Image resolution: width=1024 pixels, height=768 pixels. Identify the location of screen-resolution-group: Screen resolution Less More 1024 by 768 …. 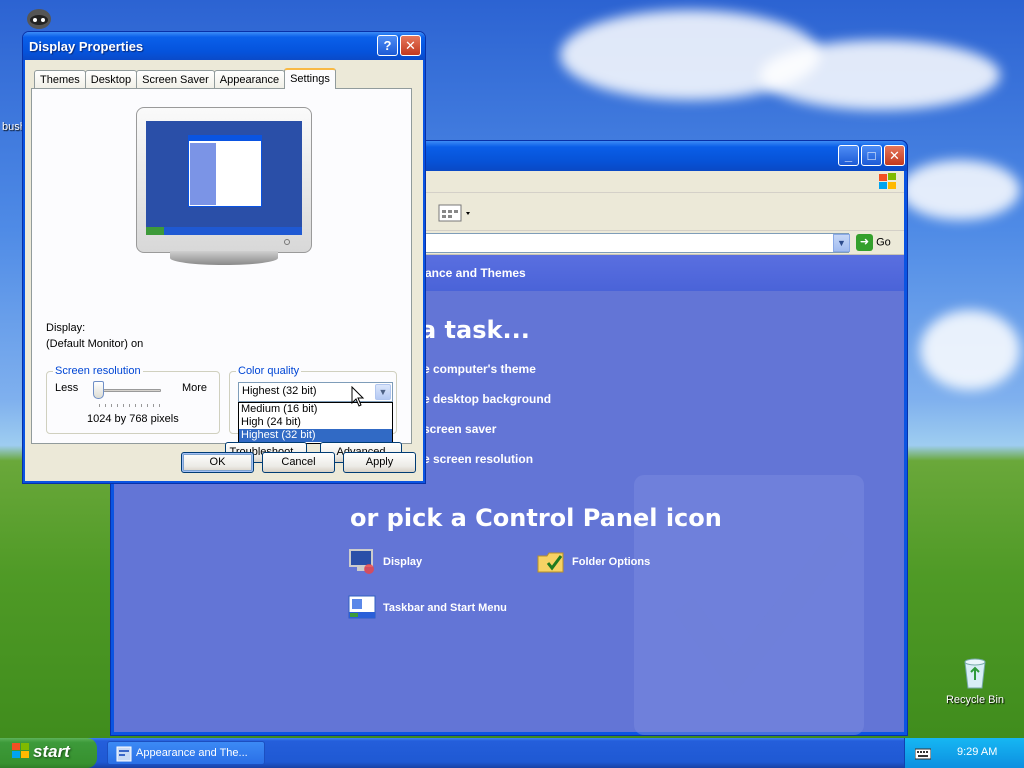
(133, 399).